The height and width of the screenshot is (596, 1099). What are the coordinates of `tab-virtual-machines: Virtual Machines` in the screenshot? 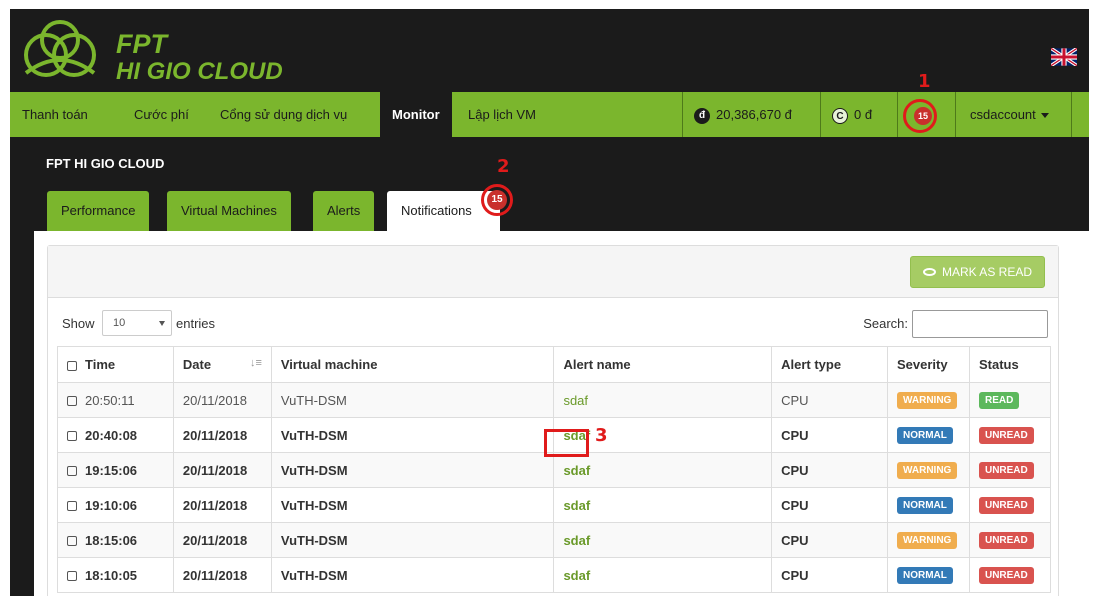 It's located at (229, 211).